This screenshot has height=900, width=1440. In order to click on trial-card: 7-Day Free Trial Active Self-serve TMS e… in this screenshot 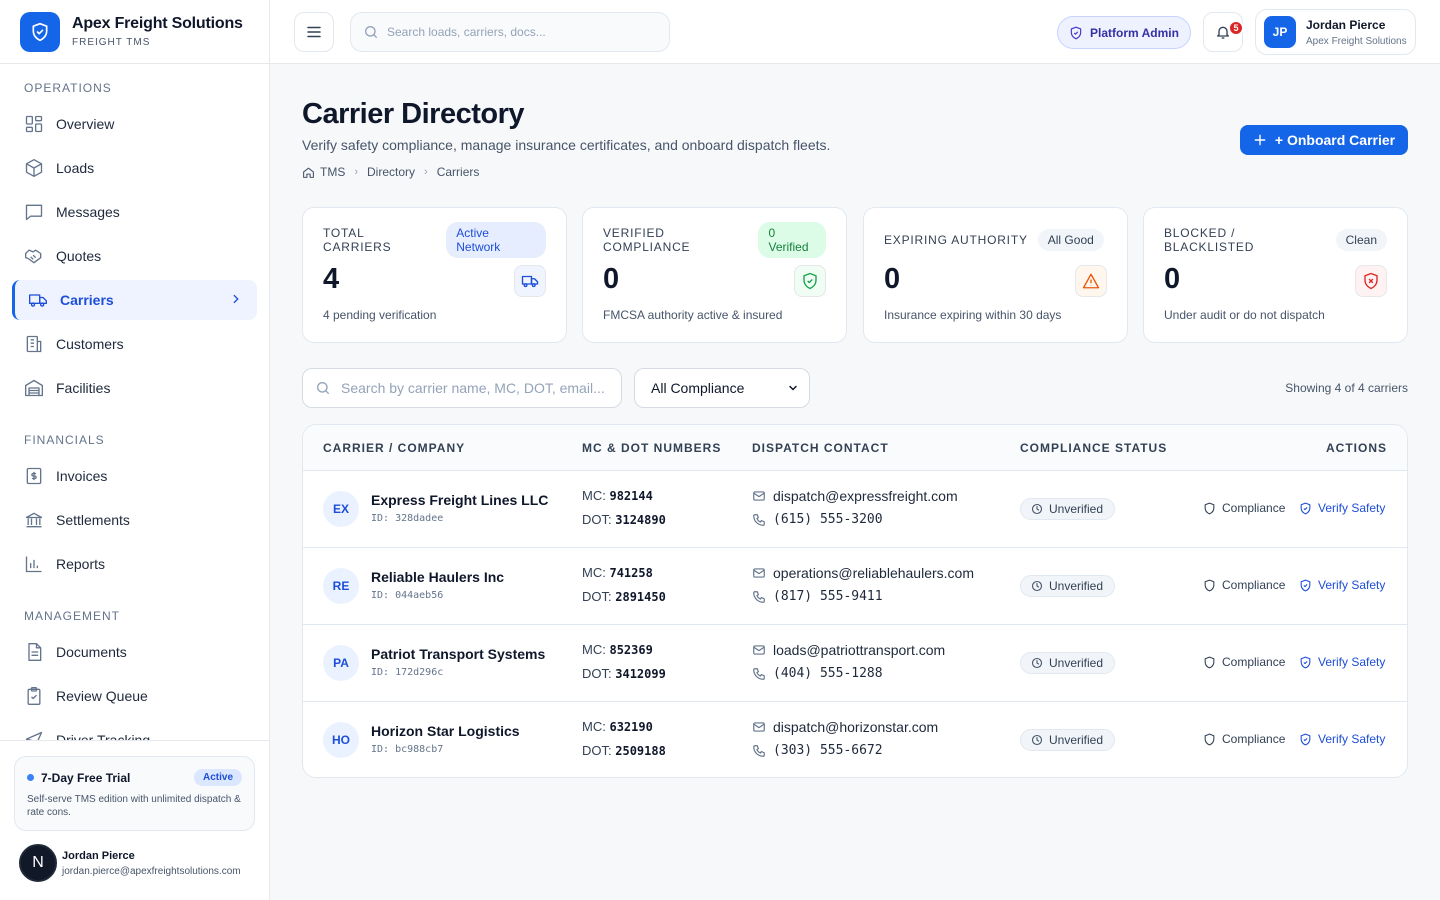, I will do `click(134, 793)`.